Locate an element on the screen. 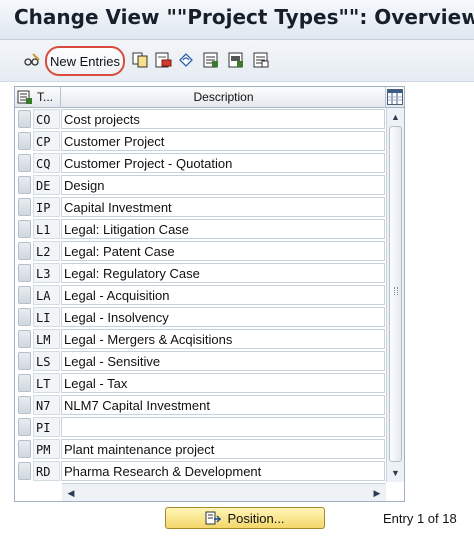  cell-description: Legal - Acquisition is located at coordinates (223, 295).